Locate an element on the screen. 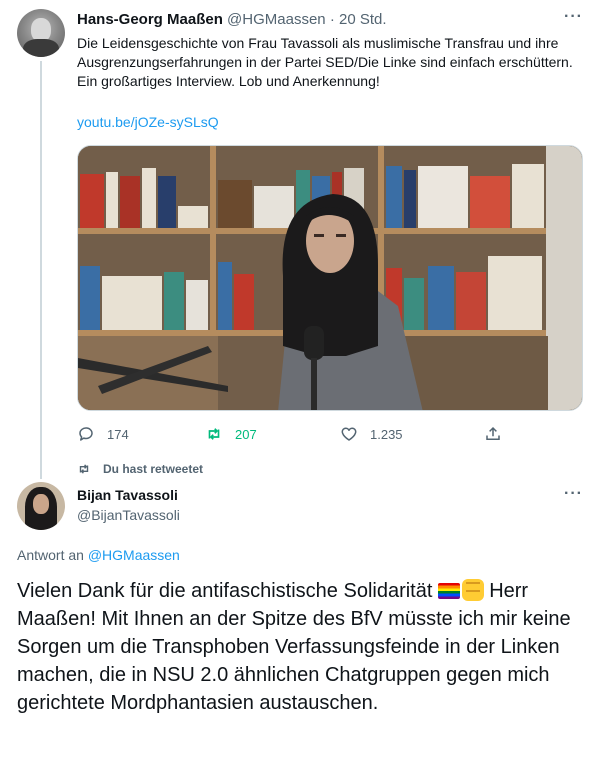 This screenshot has width=600, height=759. reply-prefix: Antwort an is located at coordinates (50, 555).